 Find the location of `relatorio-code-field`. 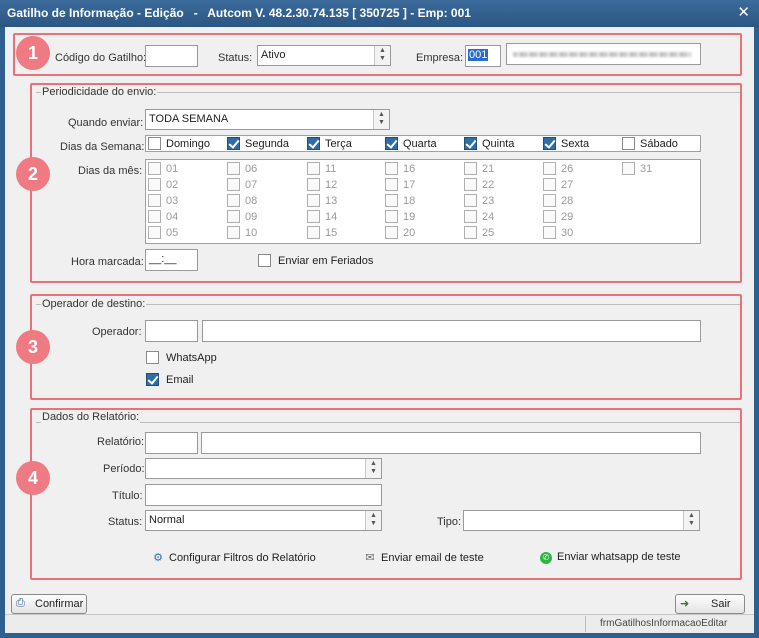

relatorio-code-field is located at coordinates (171, 443).